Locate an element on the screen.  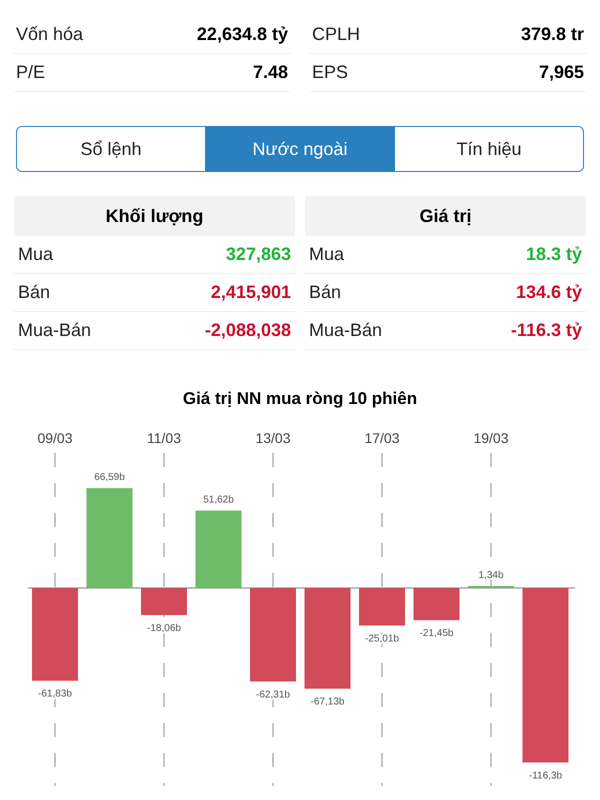
row-value: 18.3 tỷ is located at coordinates (554, 254).